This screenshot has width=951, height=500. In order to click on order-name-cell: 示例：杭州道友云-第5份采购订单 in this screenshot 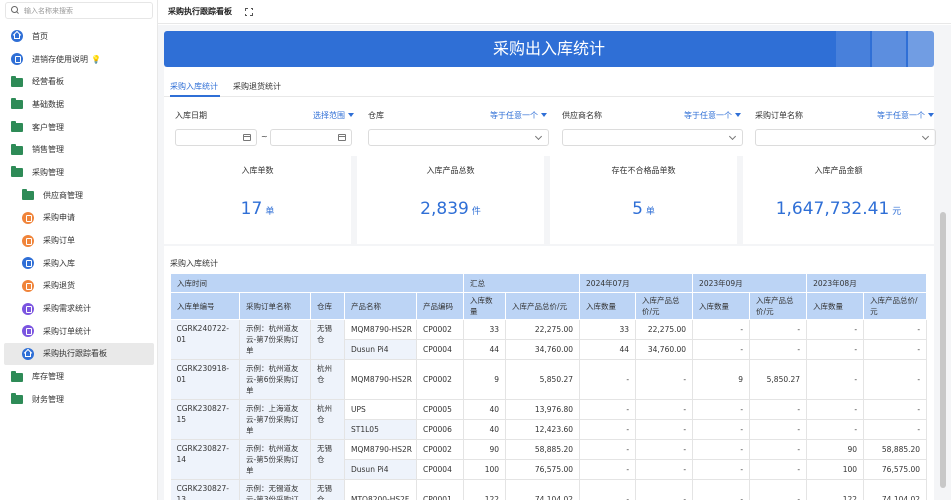, I will do `click(275, 459)`.